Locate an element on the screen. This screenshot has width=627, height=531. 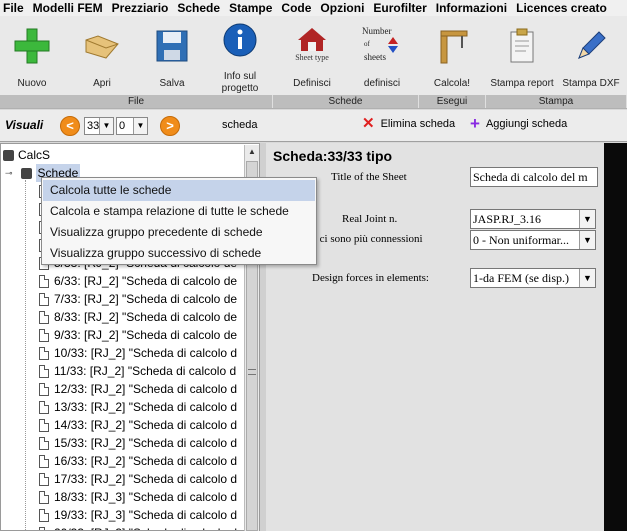
real-joint-select: JASP.RJ_3.16 ▼ is located at coordinates (533, 219).